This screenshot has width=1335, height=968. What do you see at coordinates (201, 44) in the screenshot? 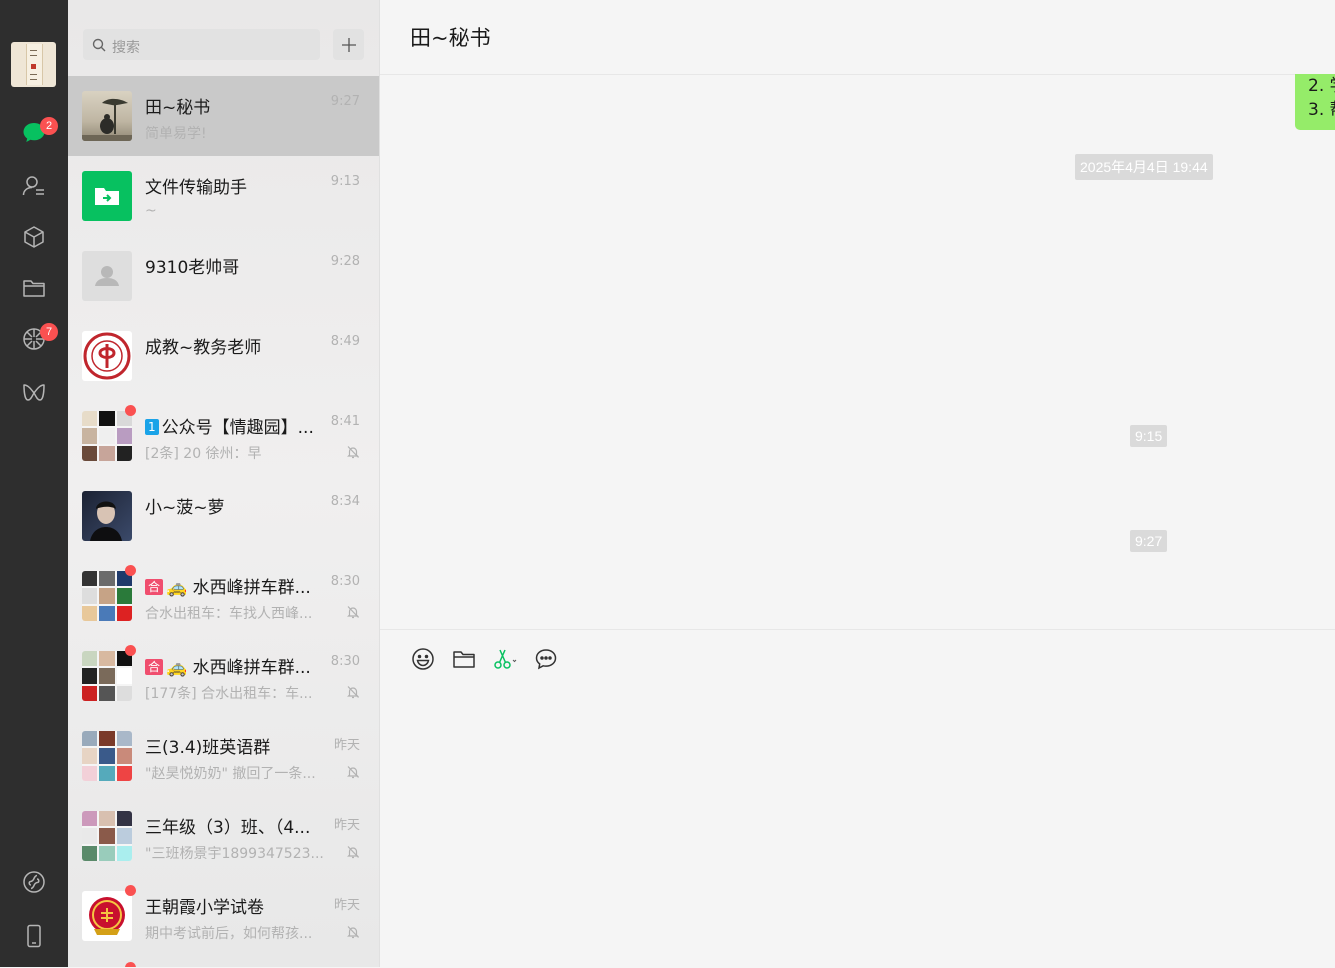
I see `search-input: 搜索` at bounding box center [201, 44].